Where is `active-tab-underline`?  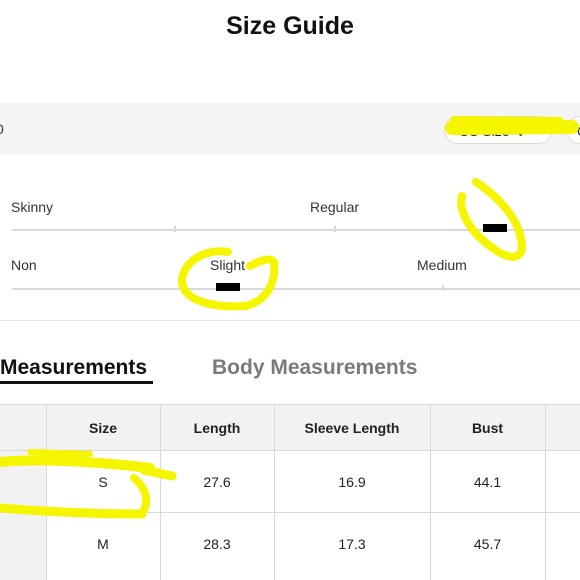 active-tab-underline is located at coordinates (76, 382).